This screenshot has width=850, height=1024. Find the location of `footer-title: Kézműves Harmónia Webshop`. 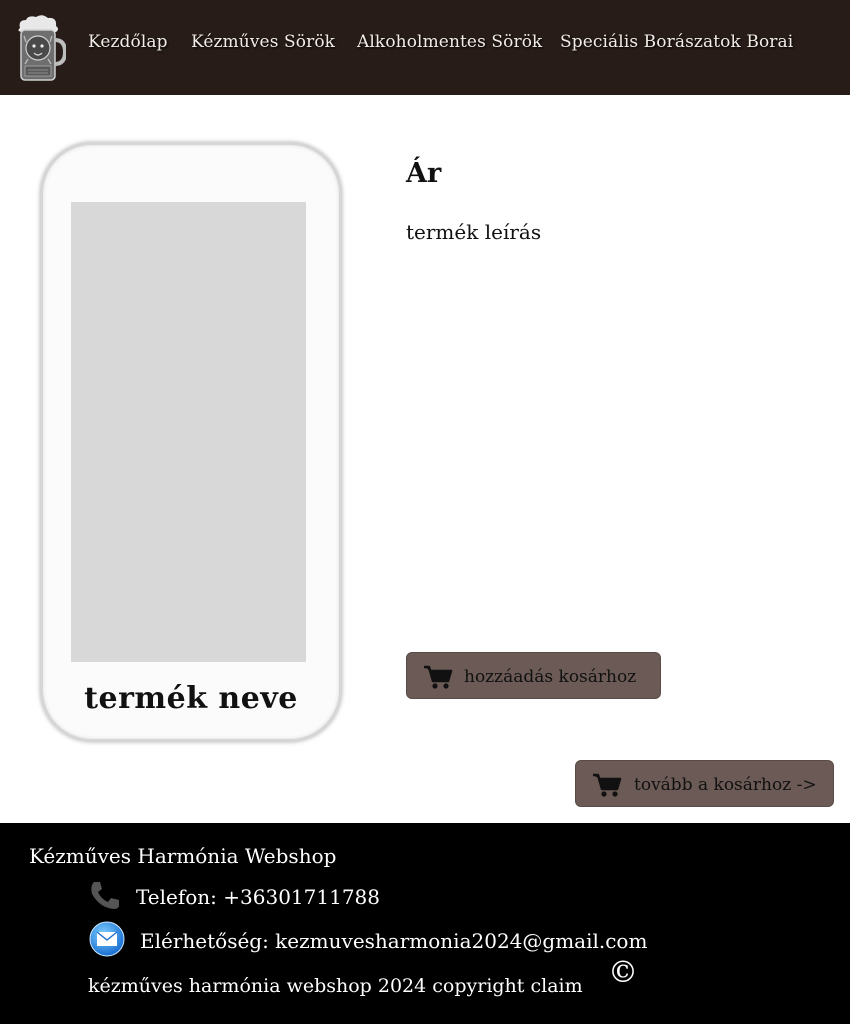

footer-title: Kézműves Harmónia Webshop is located at coordinates (183, 856).